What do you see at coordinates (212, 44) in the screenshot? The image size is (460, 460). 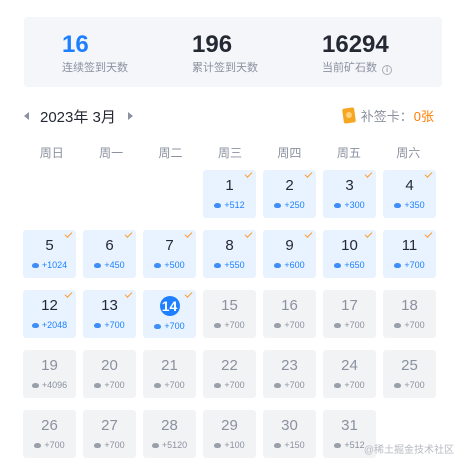 I see `total-days-value: 196` at bounding box center [212, 44].